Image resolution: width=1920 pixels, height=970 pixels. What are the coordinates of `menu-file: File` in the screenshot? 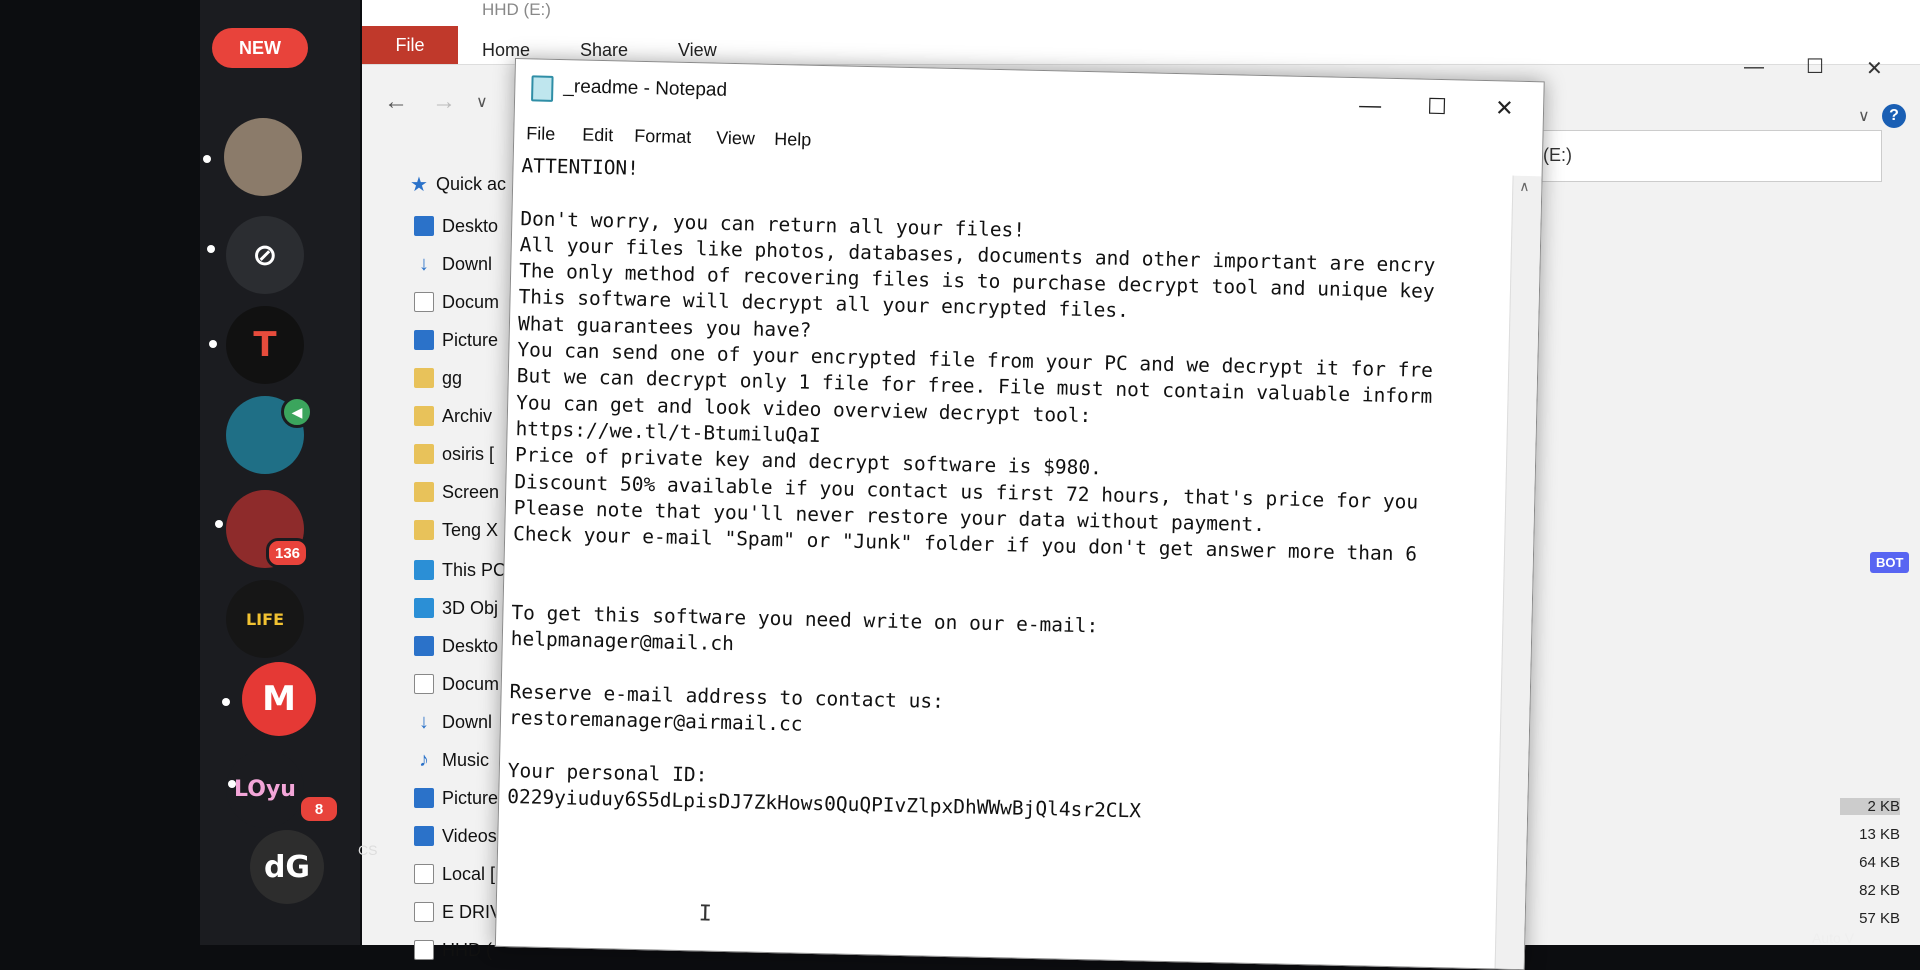 It's located at (540, 134).